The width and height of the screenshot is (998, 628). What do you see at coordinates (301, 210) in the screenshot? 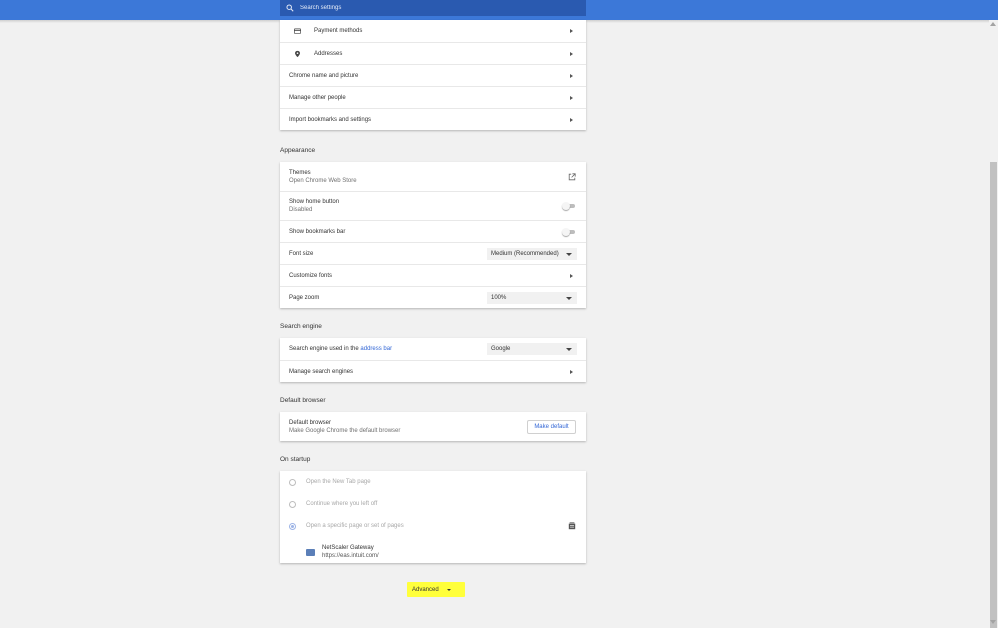
I see `home-button-status: Disabled` at bounding box center [301, 210].